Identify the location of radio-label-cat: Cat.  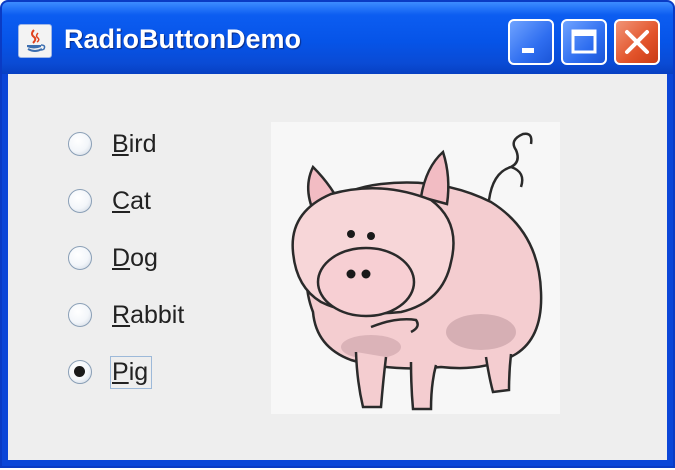
(132, 201).